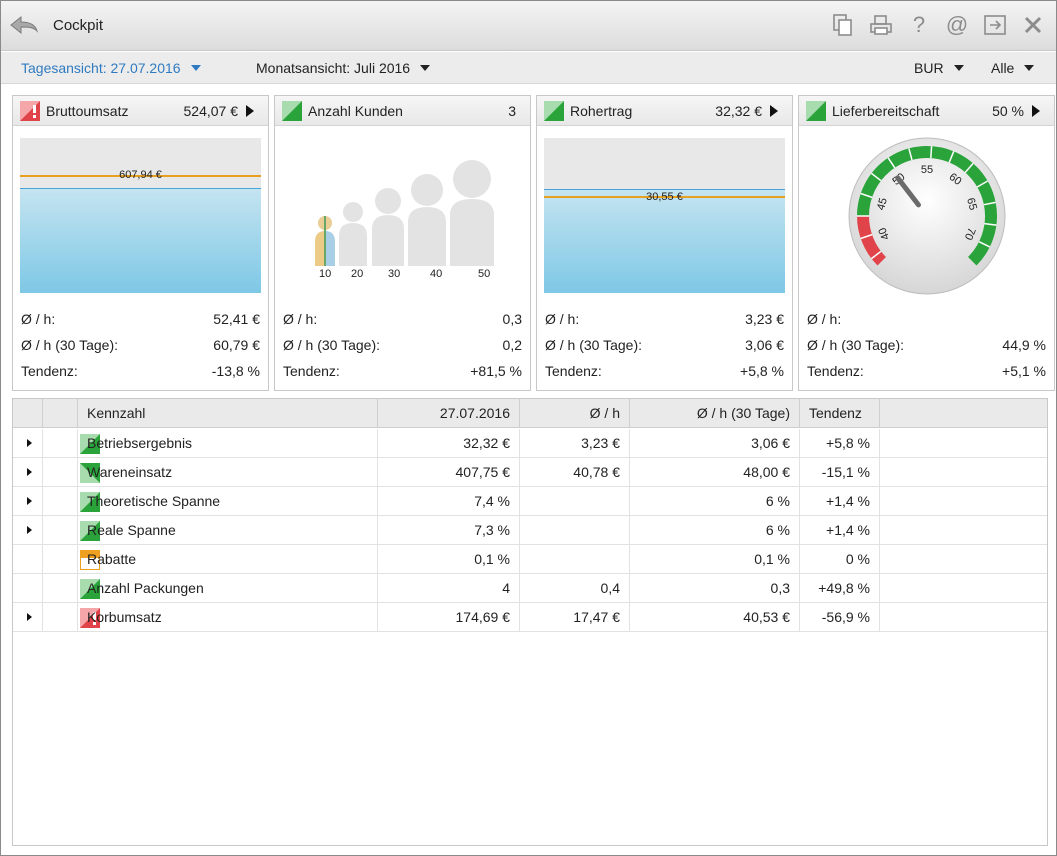 The height and width of the screenshot is (856, 1057). I want to click on column-header-kennzahl: Kennzahl, so click(228, 413).